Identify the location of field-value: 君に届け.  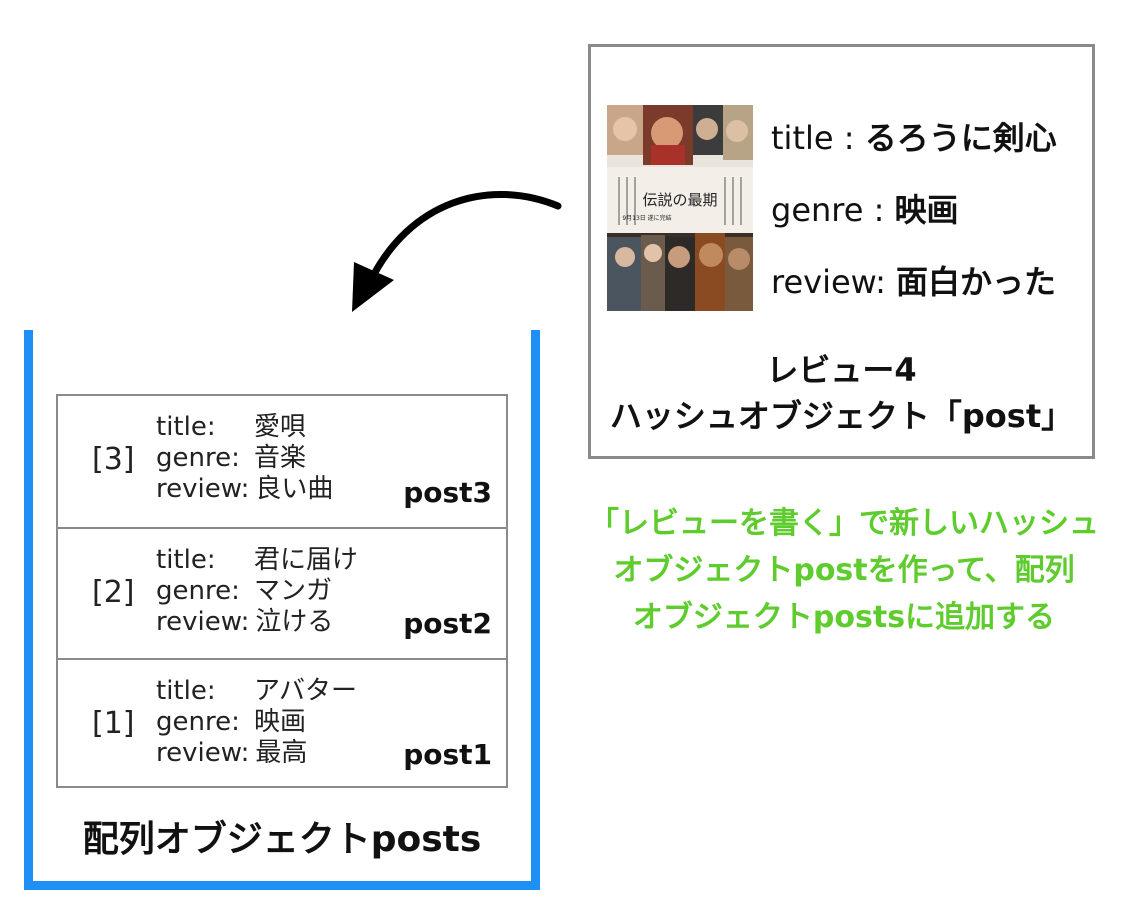
(306, 560).